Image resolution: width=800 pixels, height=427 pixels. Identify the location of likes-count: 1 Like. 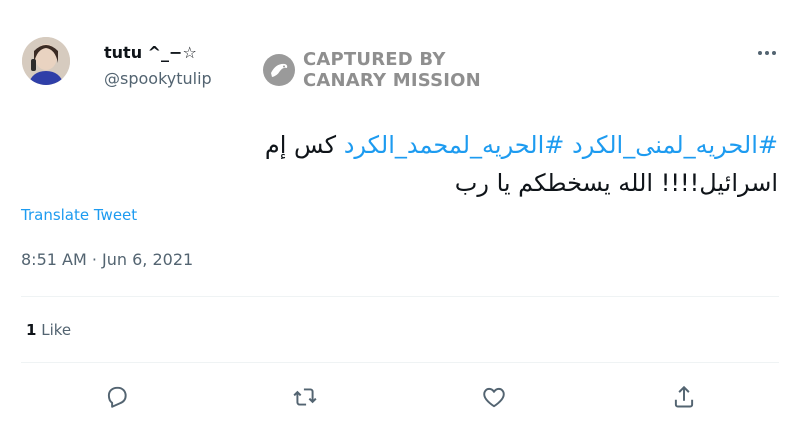
(48, 330).